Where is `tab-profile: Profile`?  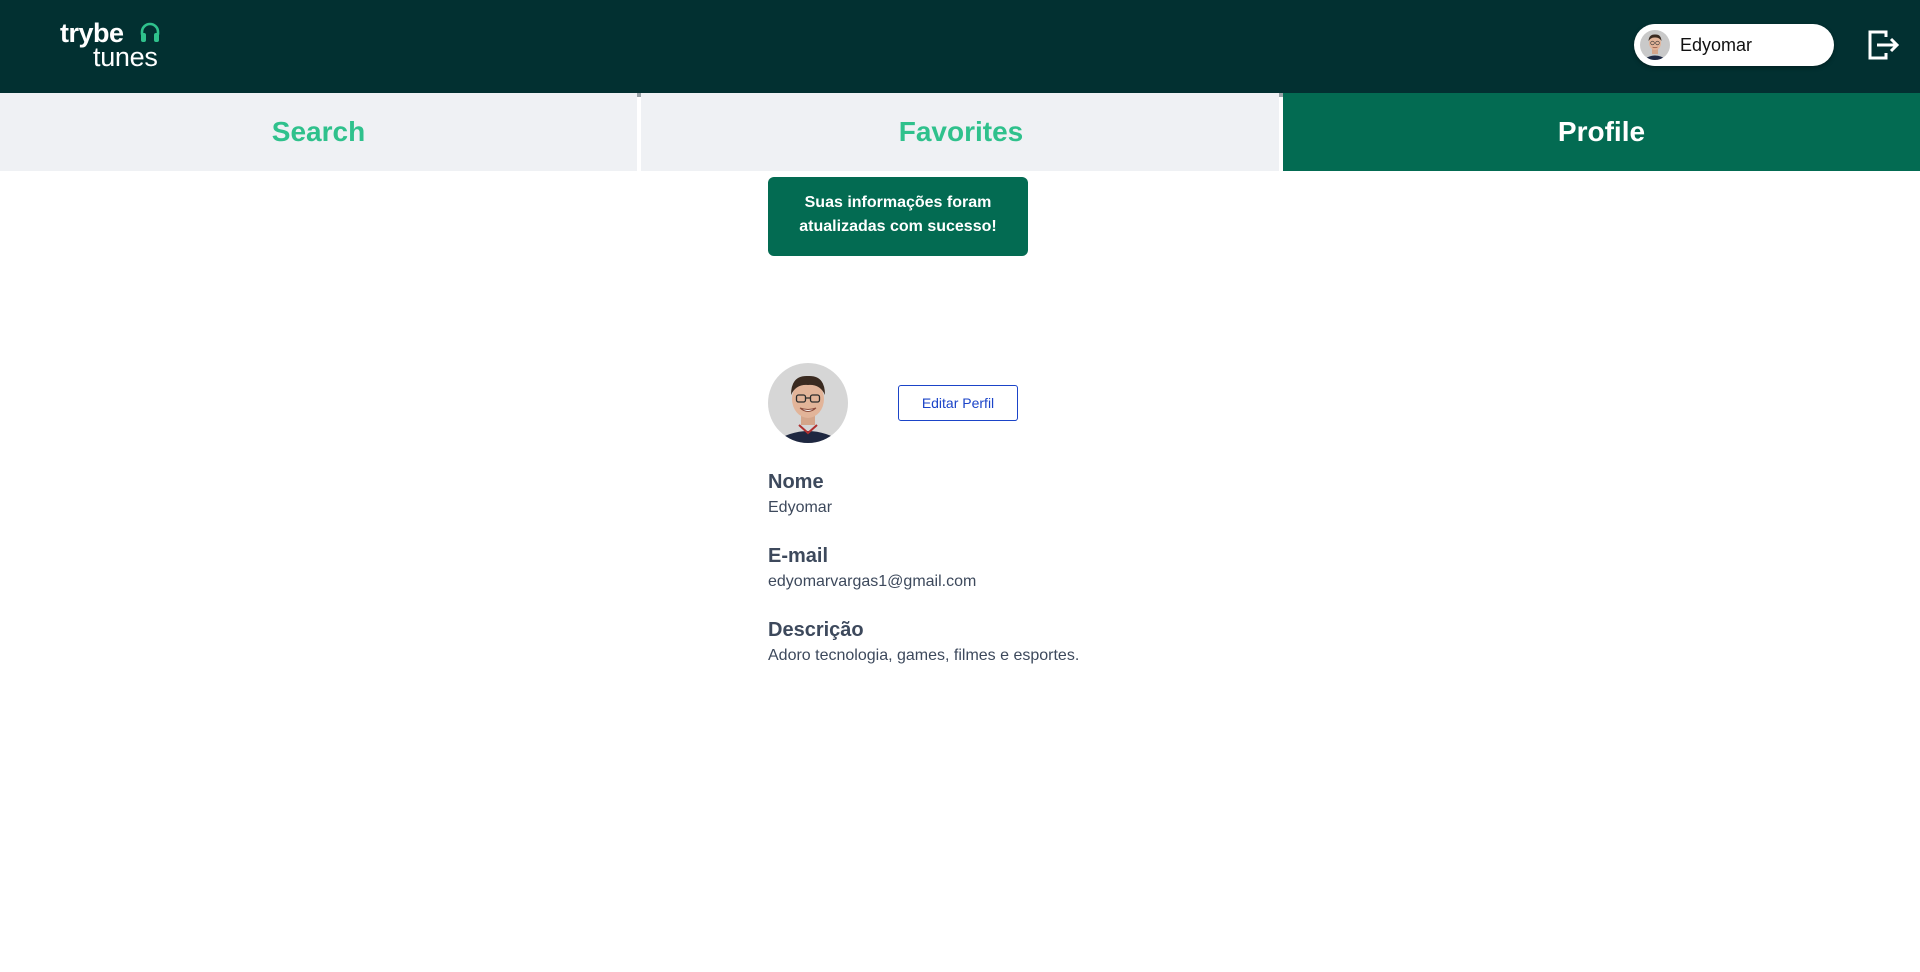 tab-profile: Profile is located at coordinates (1601, 132).